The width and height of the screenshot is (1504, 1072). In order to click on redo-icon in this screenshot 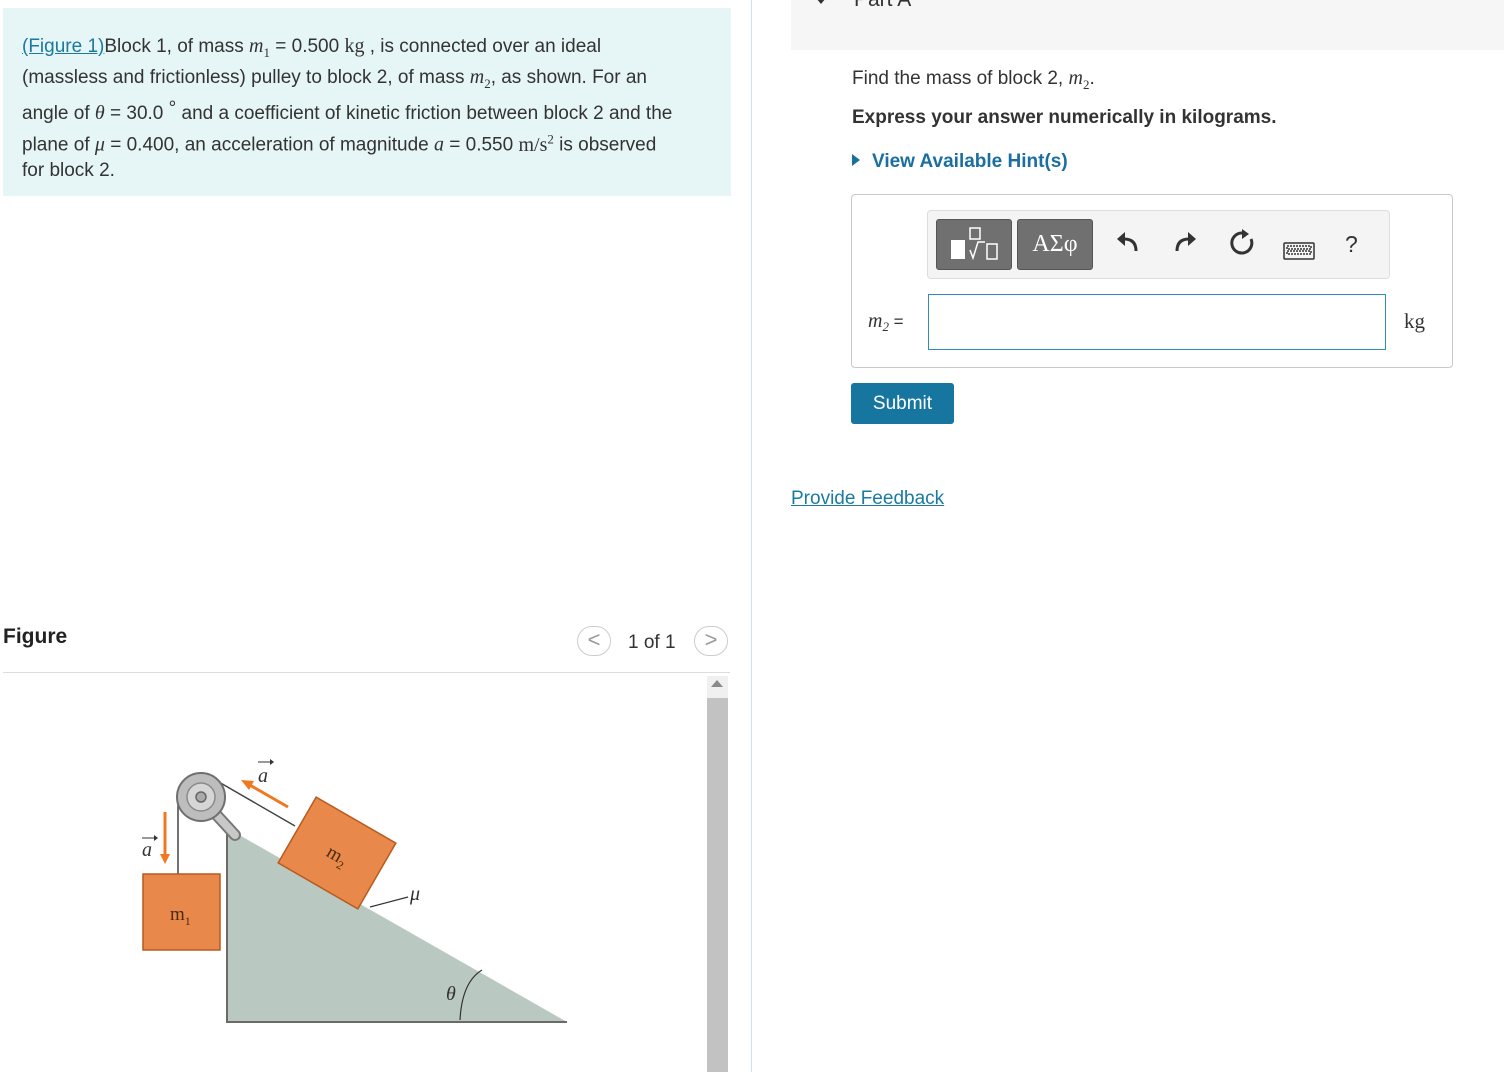, I will do `click(1185, 243)`.